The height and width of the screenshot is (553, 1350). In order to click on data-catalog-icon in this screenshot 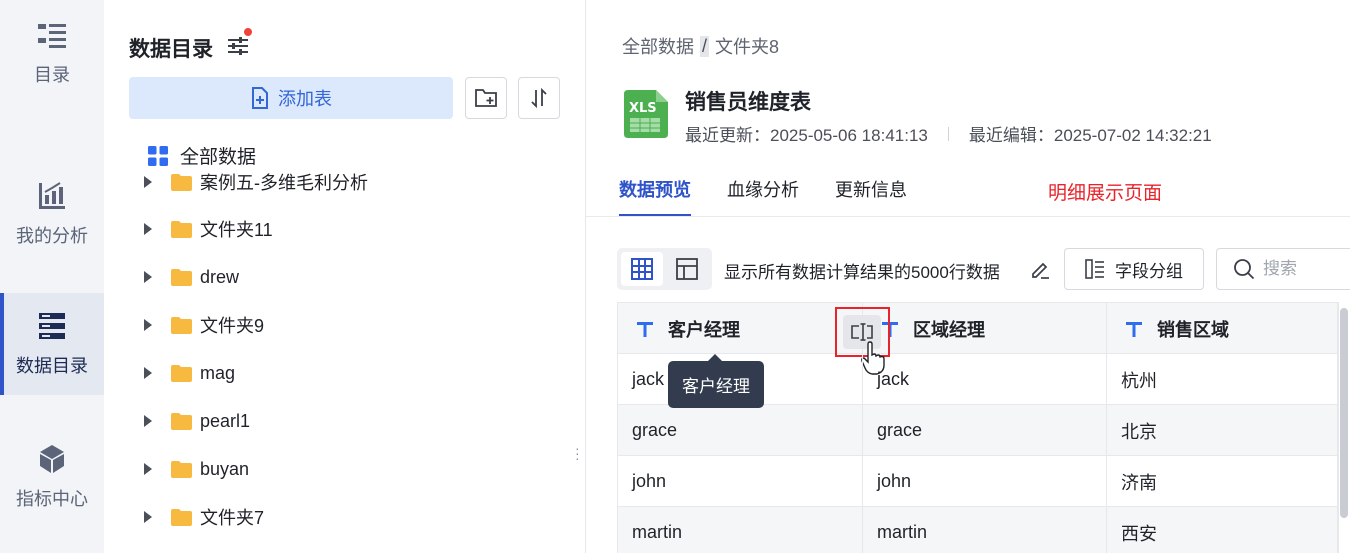, I will do `click(52, 326)`.